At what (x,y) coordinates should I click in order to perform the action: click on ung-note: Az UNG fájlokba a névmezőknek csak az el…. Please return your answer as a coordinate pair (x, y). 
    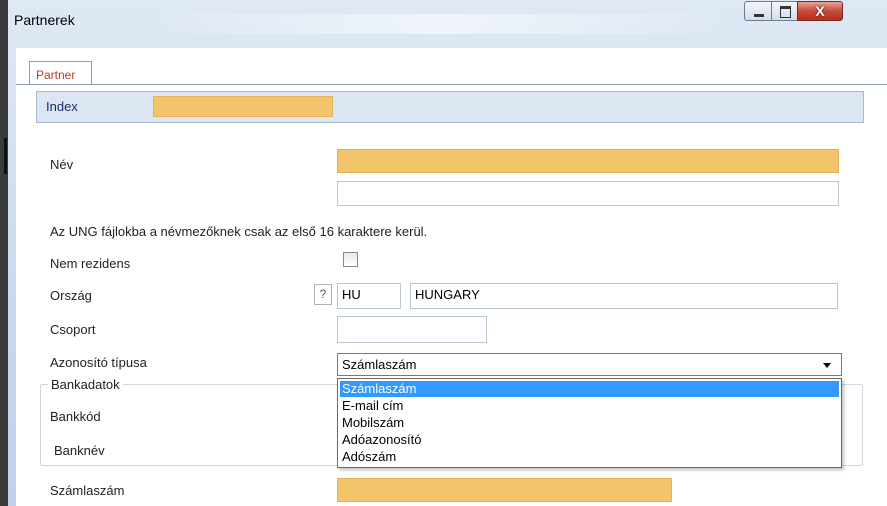
    Looking at the image, I should click on (239, 231).